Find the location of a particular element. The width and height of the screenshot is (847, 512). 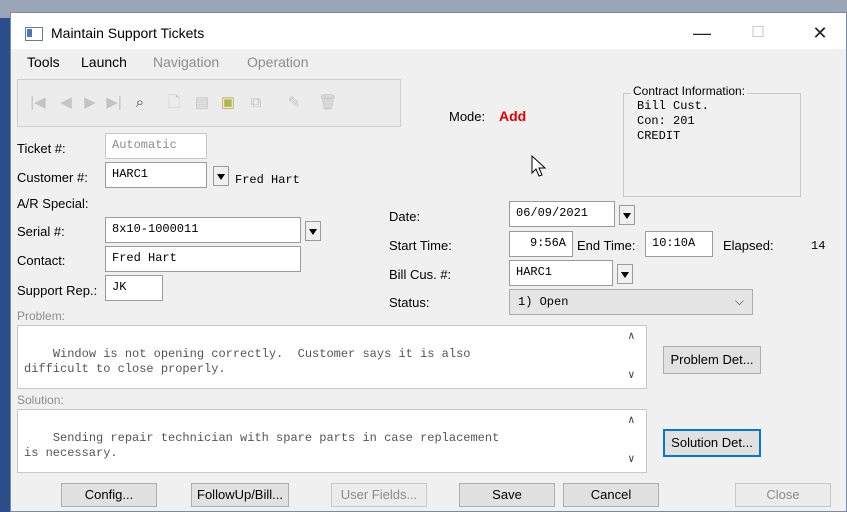

minimize-button: — is located at coordinates (702, 33).